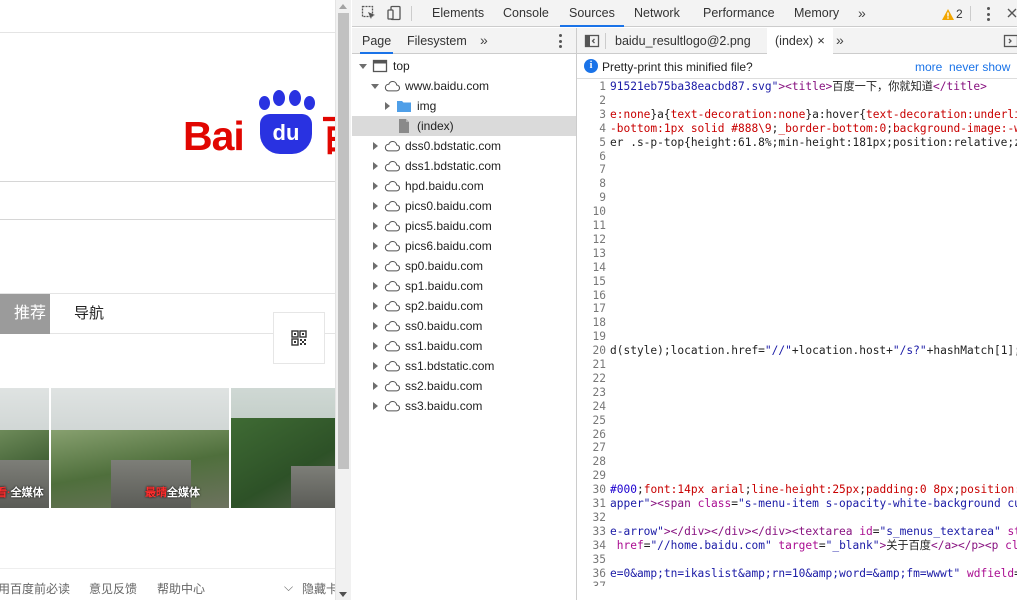 The width and height of the screenshot is (1017, 600). I want to click on line-number: 32, so click(591, 518).